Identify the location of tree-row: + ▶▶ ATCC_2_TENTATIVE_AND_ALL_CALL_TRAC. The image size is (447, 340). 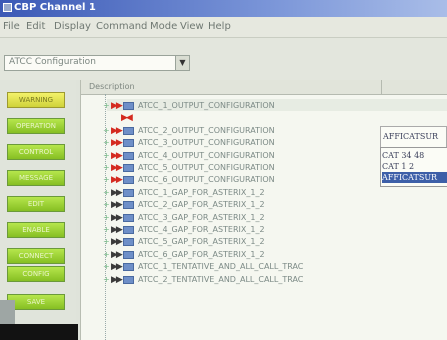
(264, 280).